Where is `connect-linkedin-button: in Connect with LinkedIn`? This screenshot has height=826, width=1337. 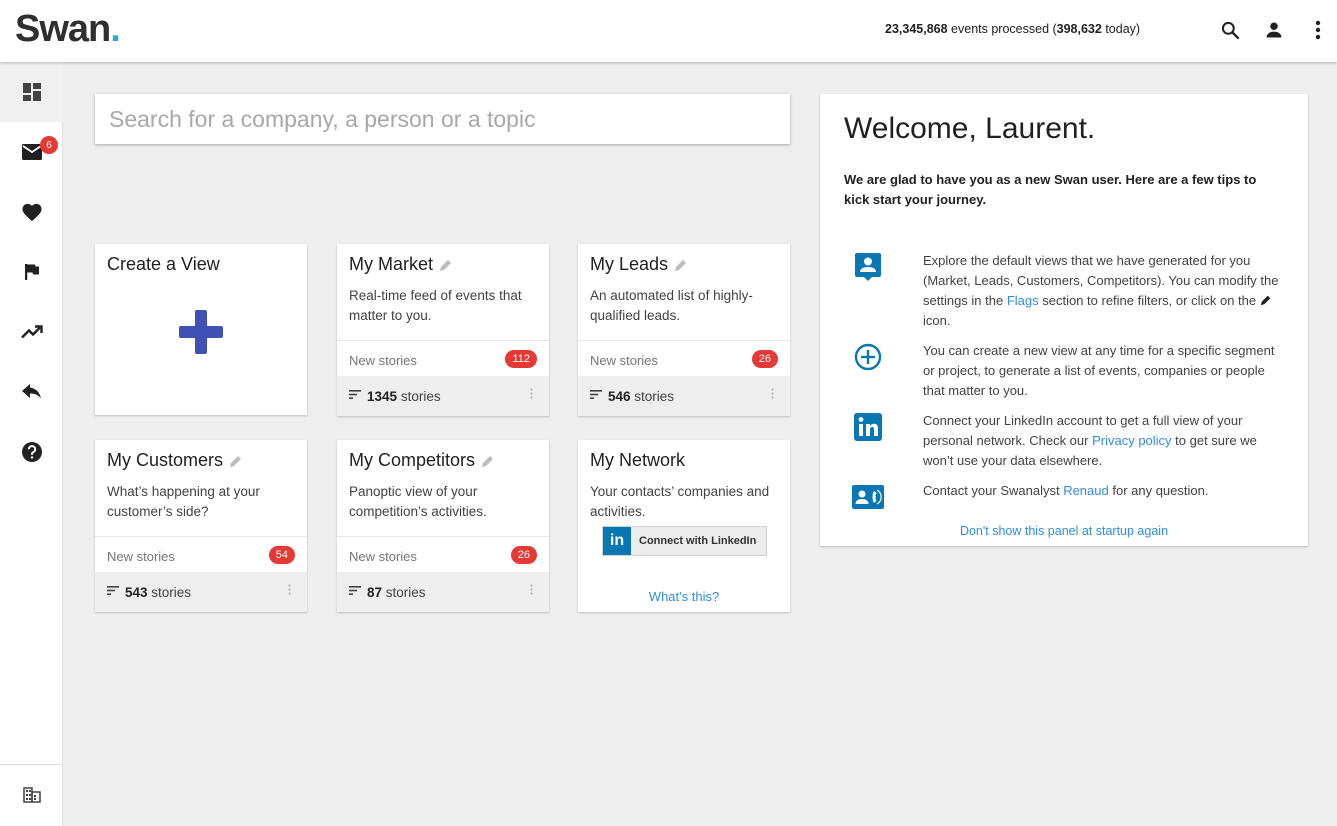 connect-linkedin-button: in Connect with LinkedIn is located at coordinates (684, 541).